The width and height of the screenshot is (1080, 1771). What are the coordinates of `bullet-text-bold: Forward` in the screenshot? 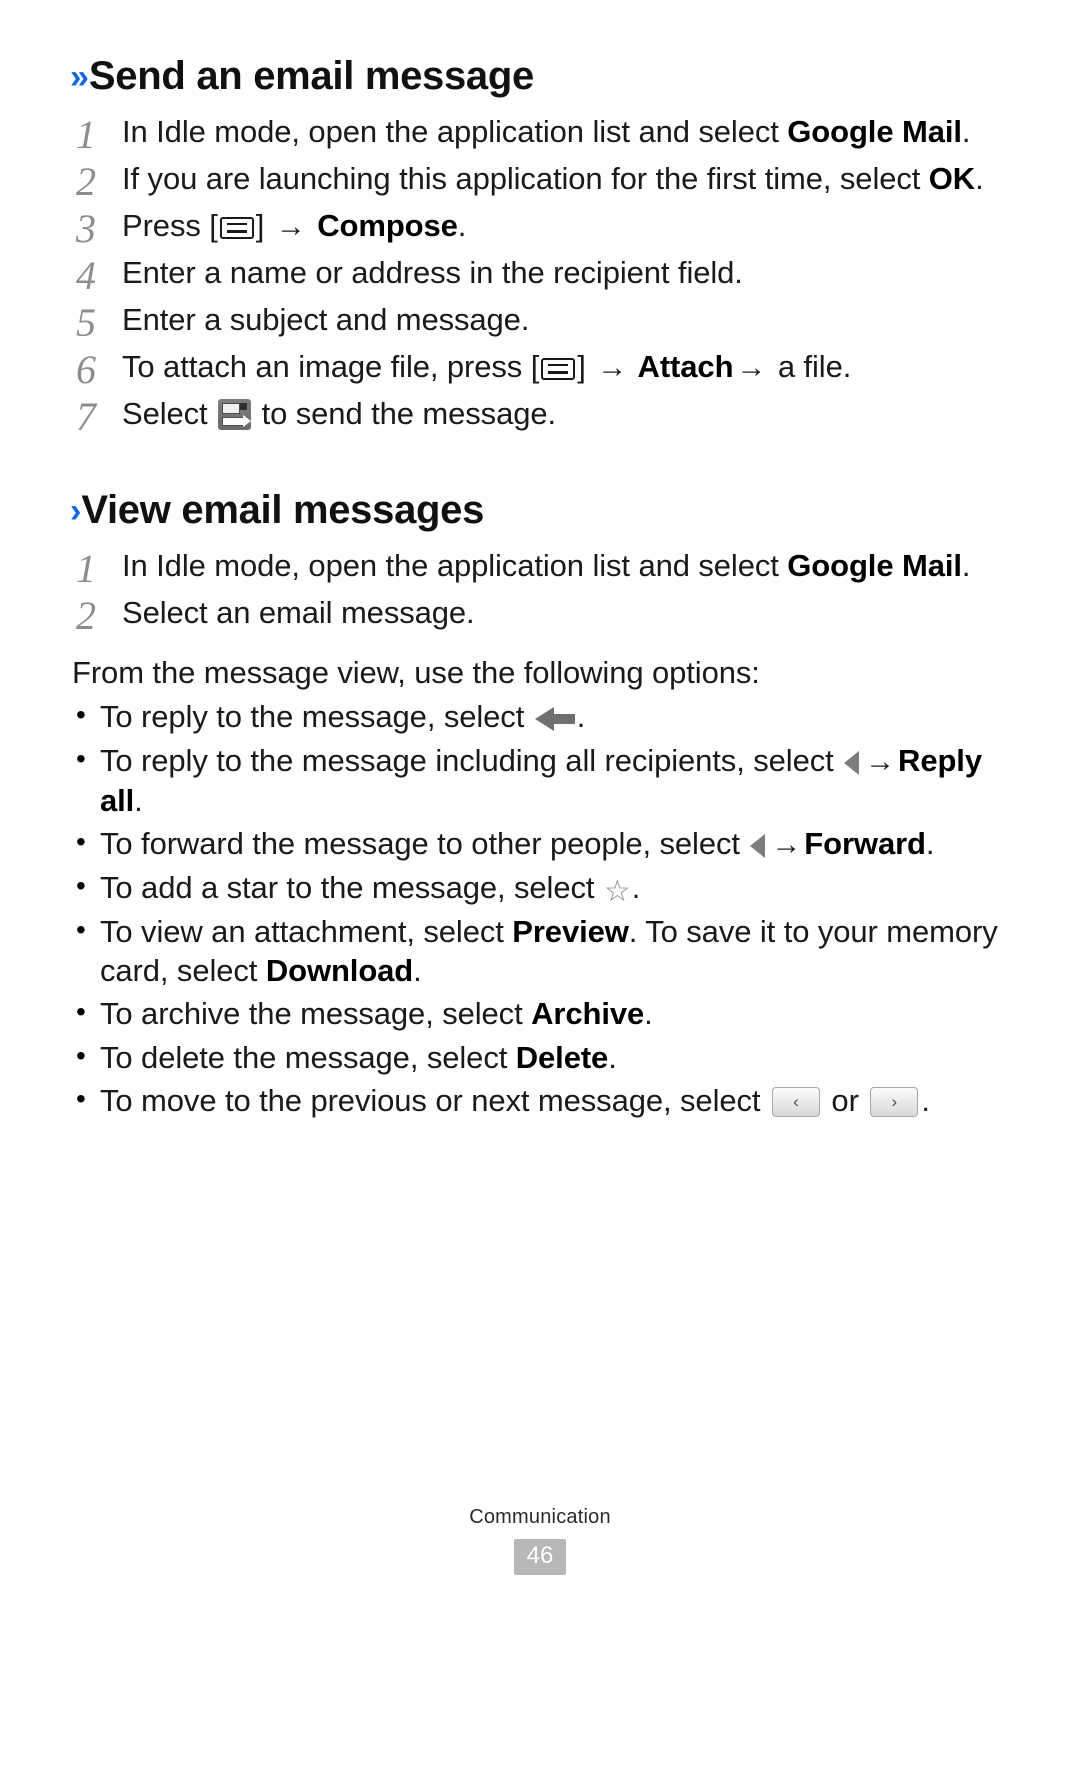 It's located at (865, 844).